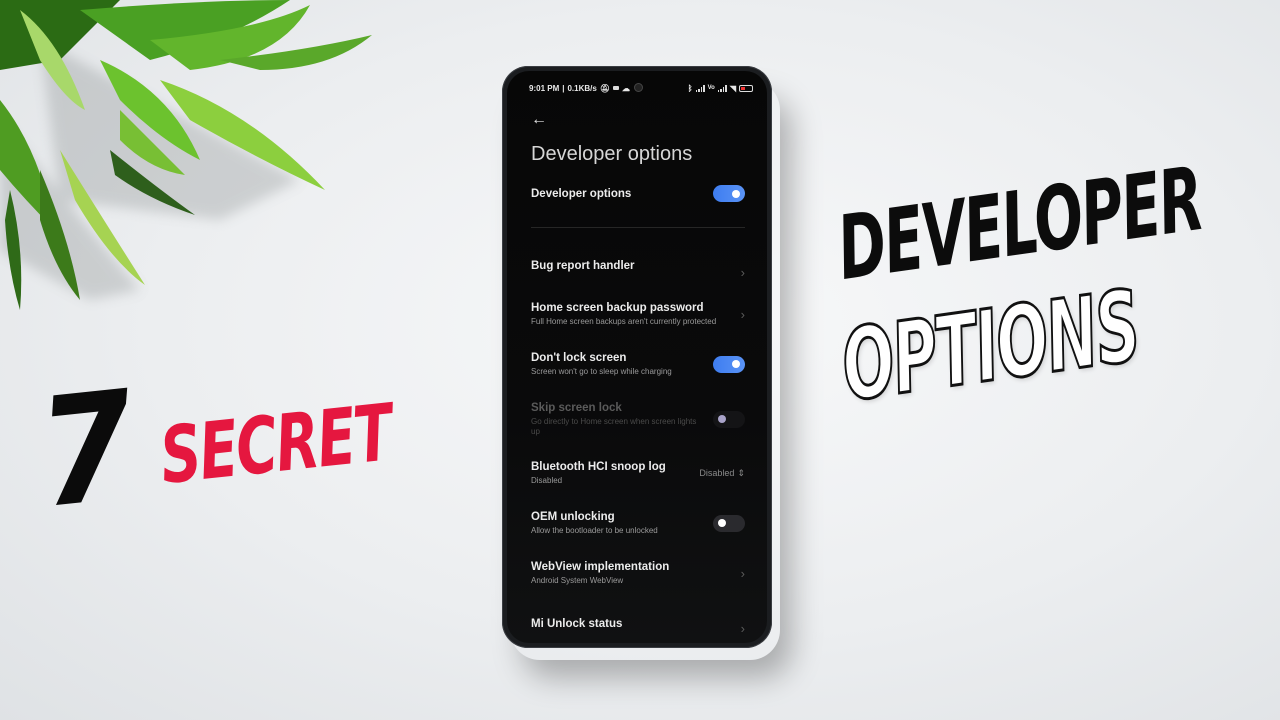  What do you see at coordinates (638, 624) in the screenshot?
I see `setting-mi-unlock-status: Mi Unlock status ›` at bounding box center [638, 624].